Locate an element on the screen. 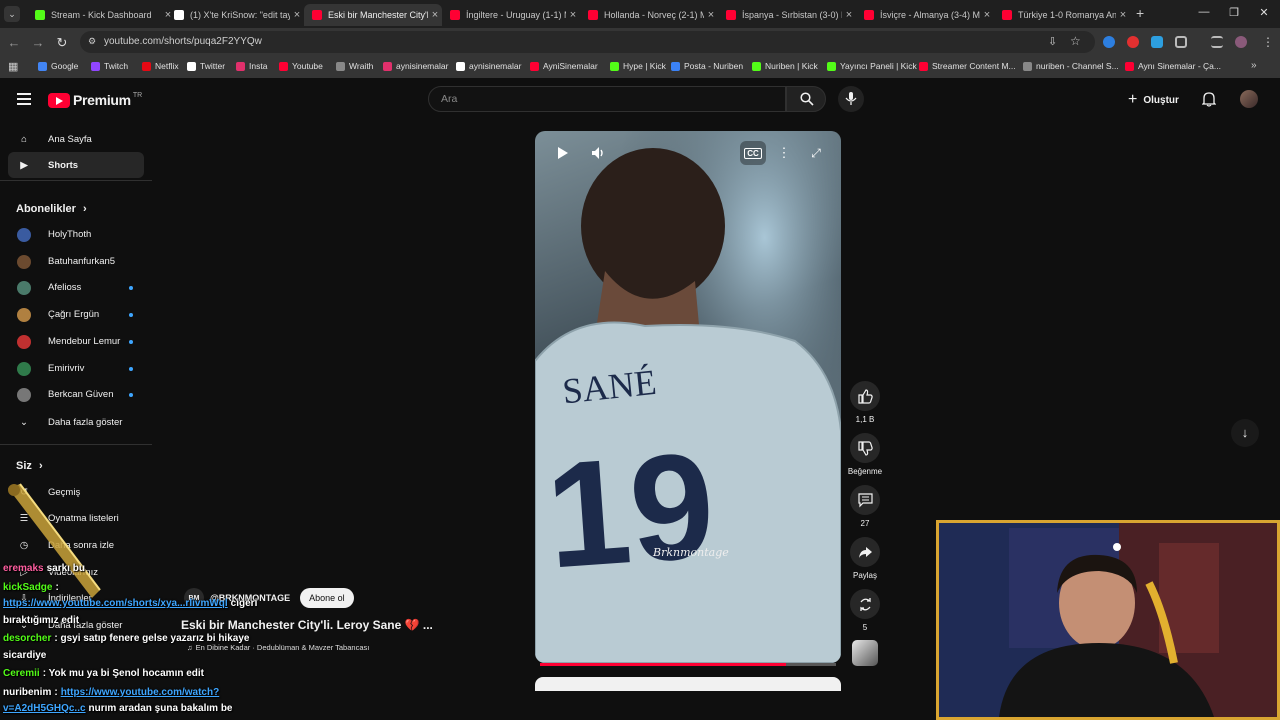 The height and width of the screenshot is (720, 1280). remix-button is located at coordinates (865, 604).